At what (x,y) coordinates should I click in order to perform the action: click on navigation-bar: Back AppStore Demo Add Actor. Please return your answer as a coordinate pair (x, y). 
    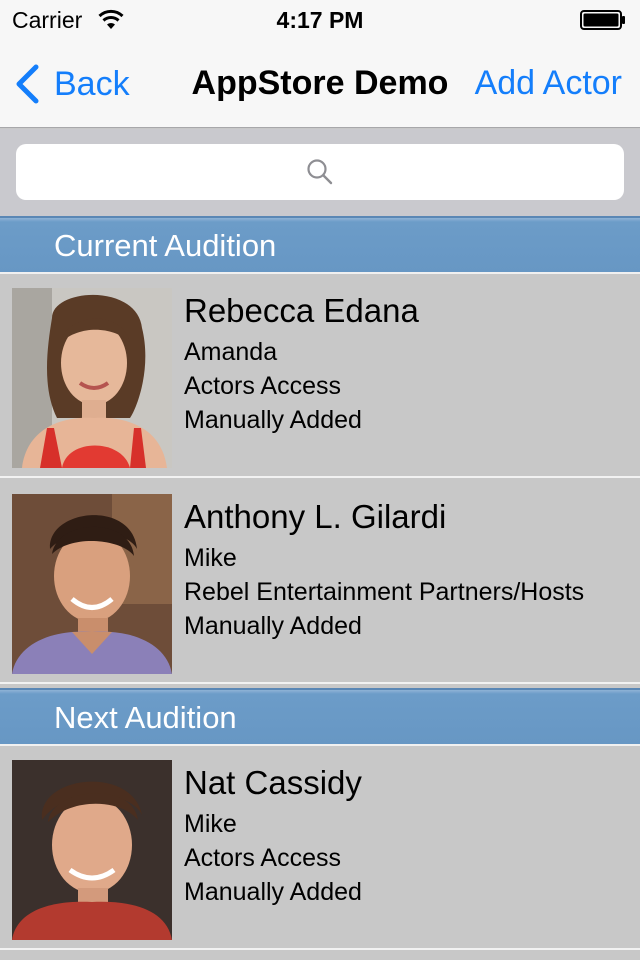
    Looking at the image, I should click on (320, 84).